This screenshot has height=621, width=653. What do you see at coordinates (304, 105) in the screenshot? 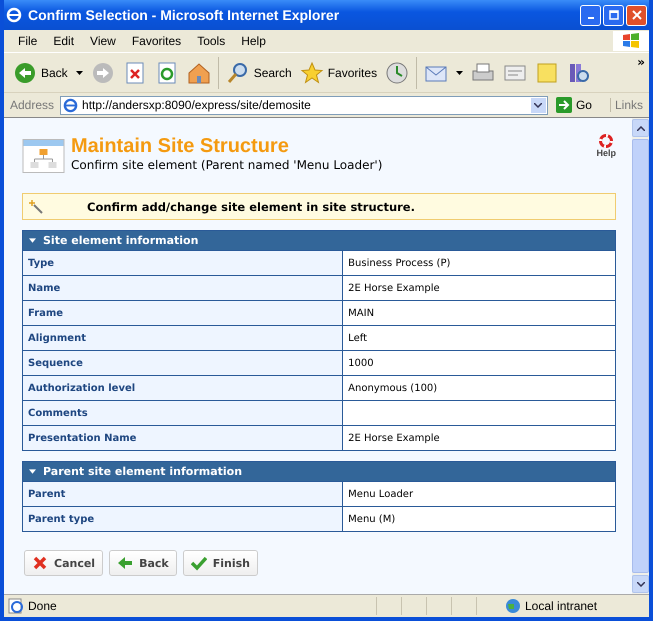
I see `address-field: http://andersxp:8090/express/site/demosite` at bounding box center [304, 105].